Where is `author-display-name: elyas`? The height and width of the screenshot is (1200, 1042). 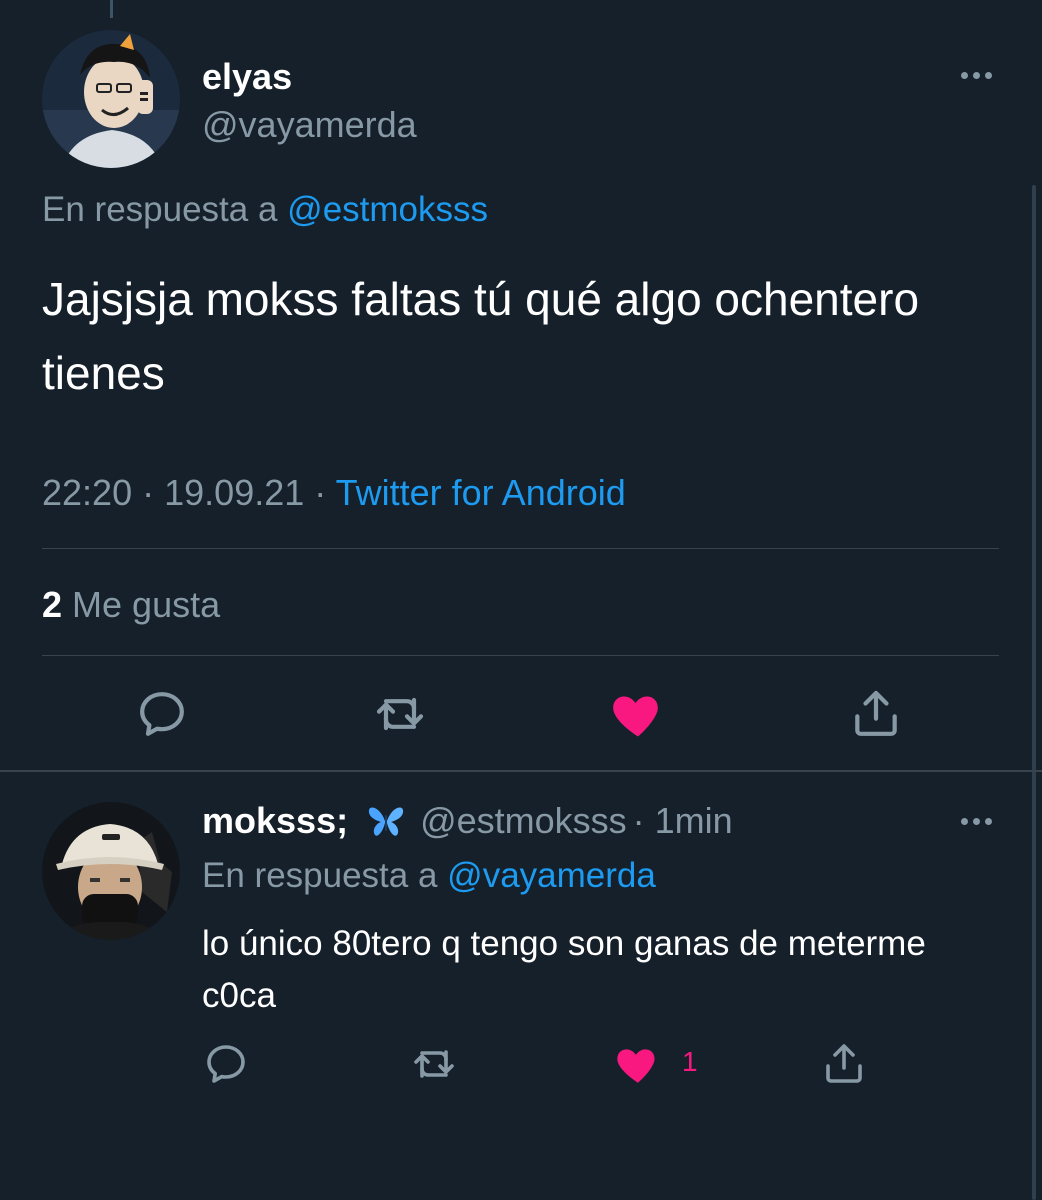
author-display-name: elyas is located at coordinates (247, 77).